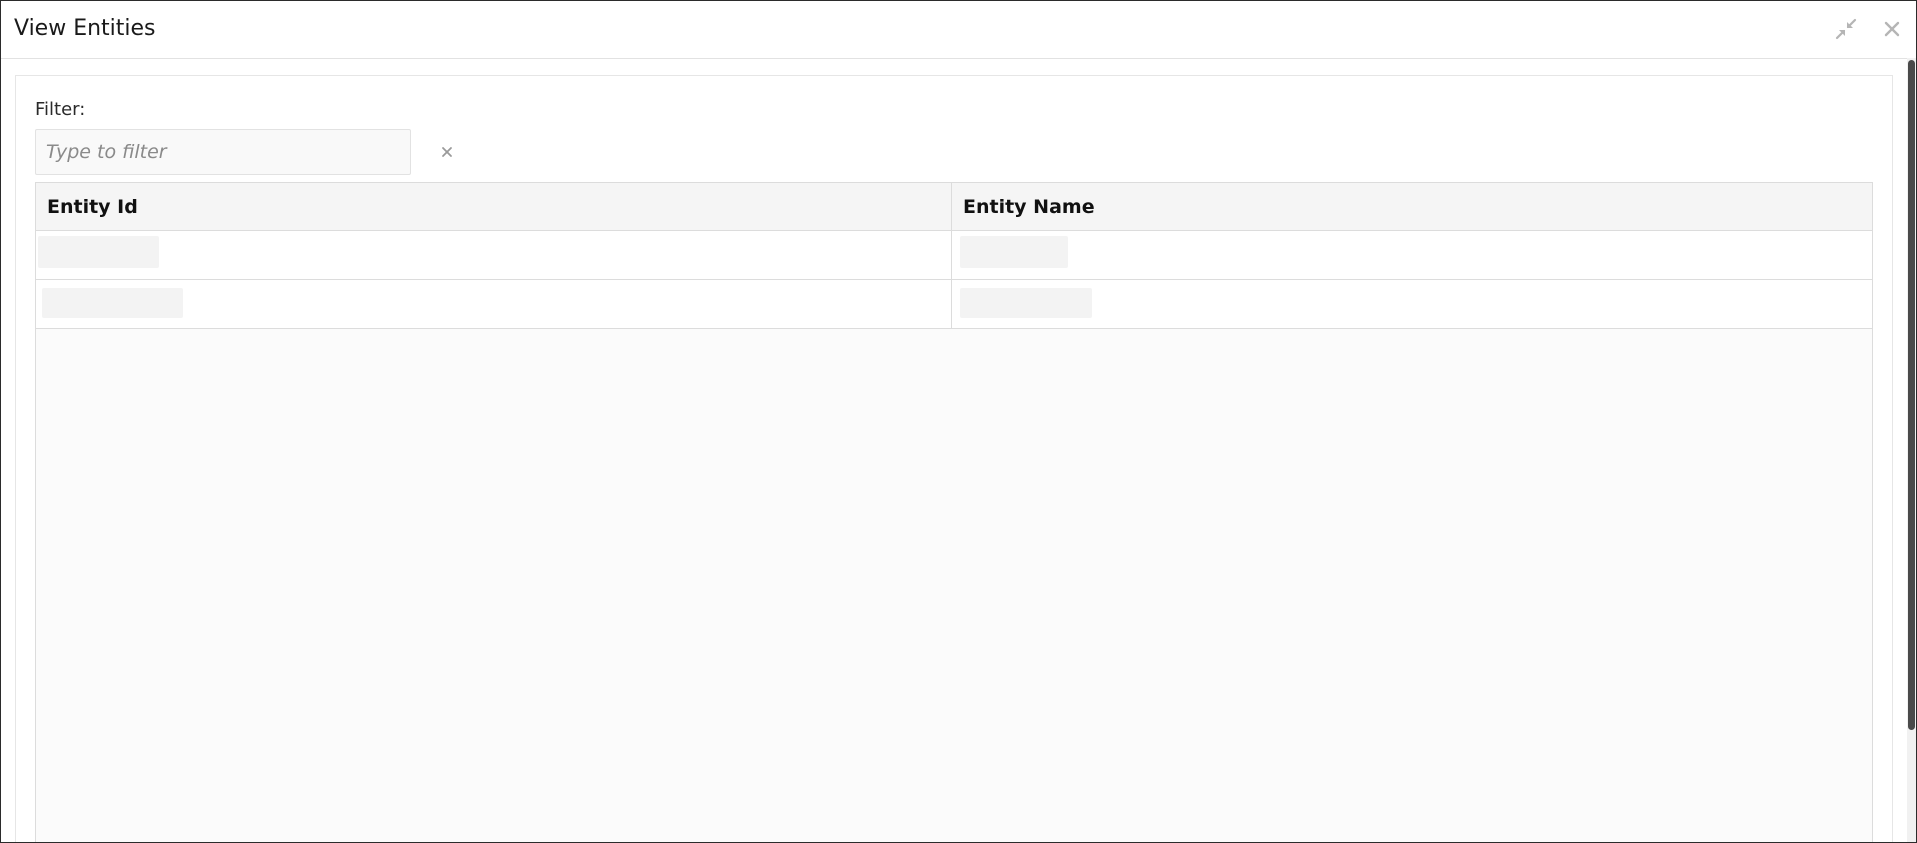 This screenshot has height=843, width=1917. I want to click on compress-arrows-icon, so click(1846, 29).